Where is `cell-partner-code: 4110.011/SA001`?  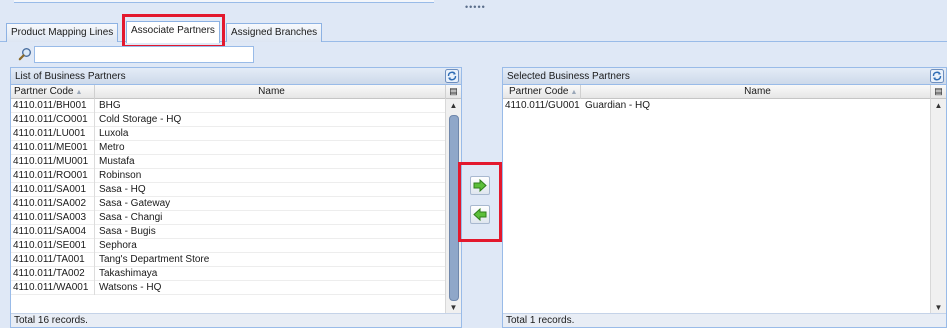 cell-partner-code: 4110.011/SA001 is located at coordinates (53, 190).